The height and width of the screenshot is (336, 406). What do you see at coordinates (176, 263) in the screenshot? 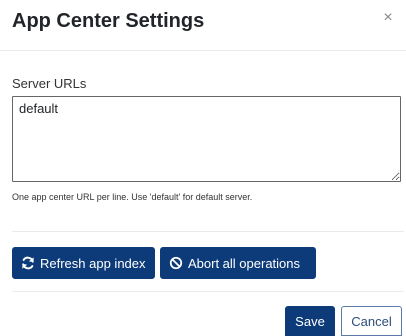
I see `ban-icon` at bounding box center [176, 263].